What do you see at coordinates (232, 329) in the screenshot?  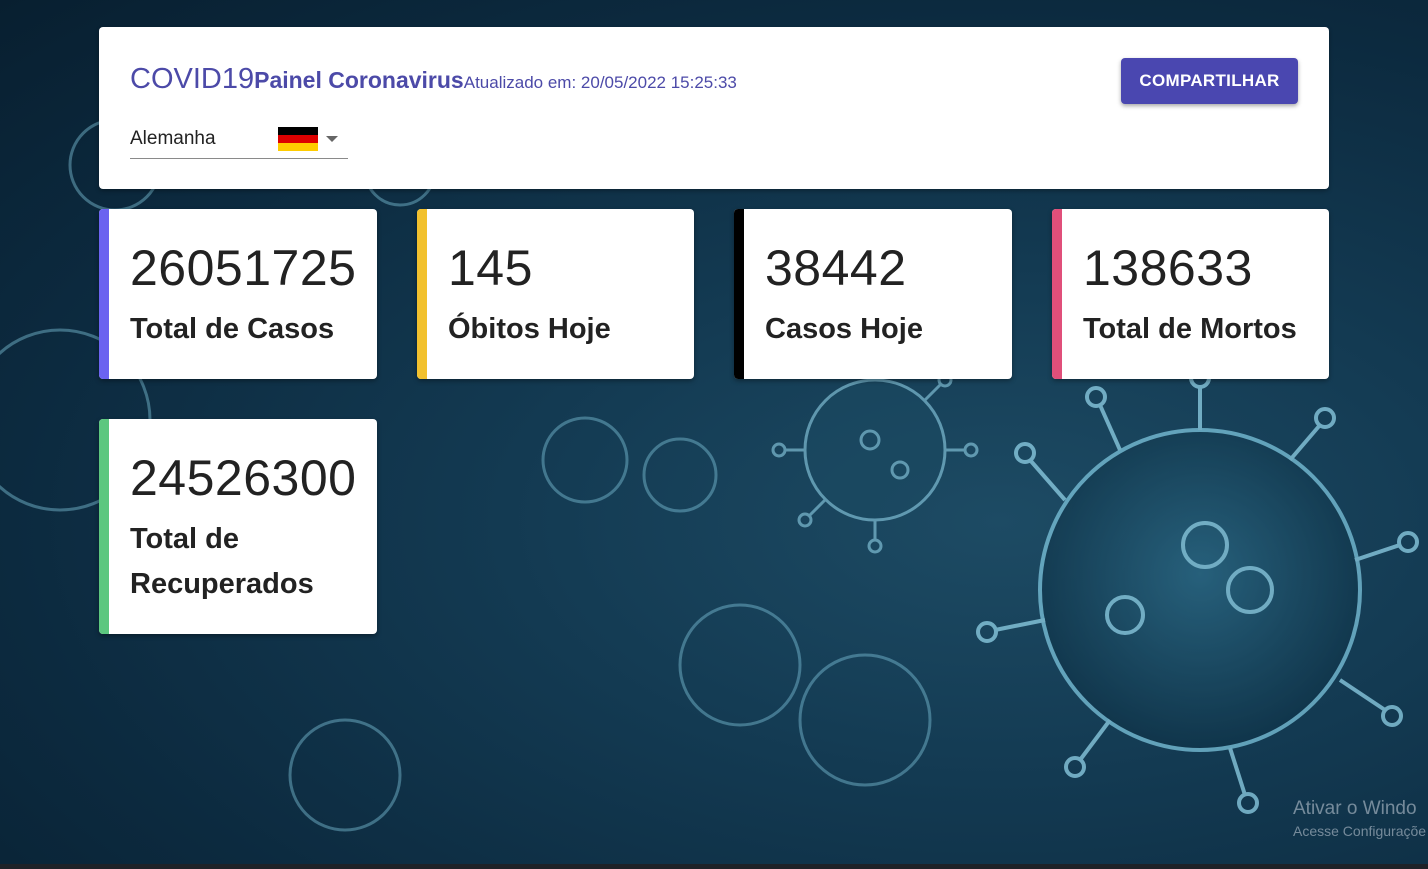 I see `stat-label: Total de Casos` at bounding box center [232, 329].